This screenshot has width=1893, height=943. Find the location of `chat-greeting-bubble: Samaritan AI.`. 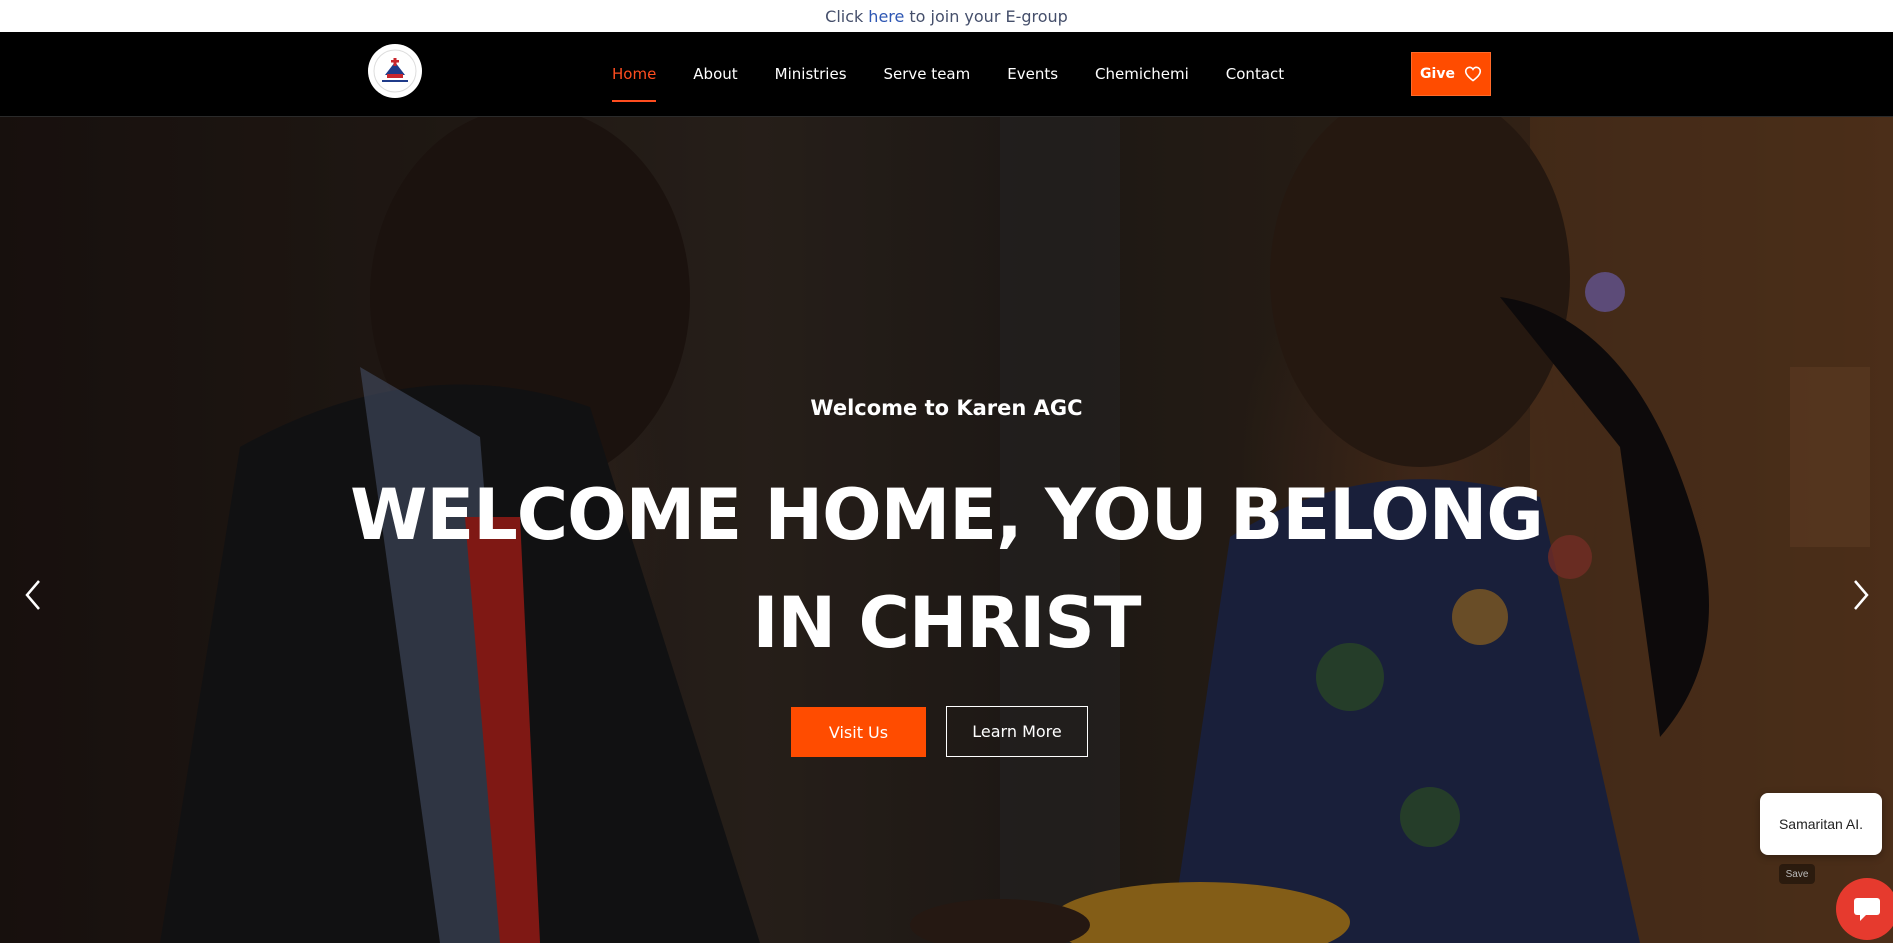

chat-greeting-bubble: Samaritan AI. is located at coordinates (1821, 824).